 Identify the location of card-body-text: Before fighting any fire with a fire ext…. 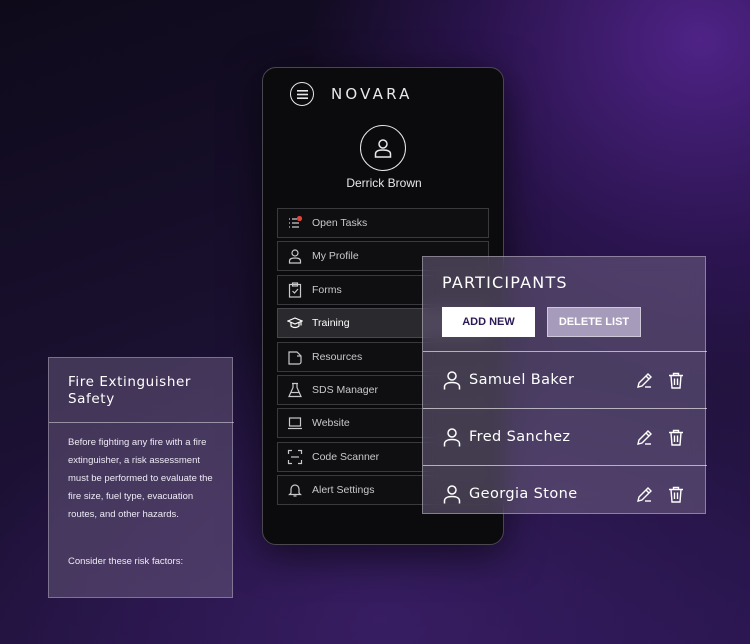
(140, 478).